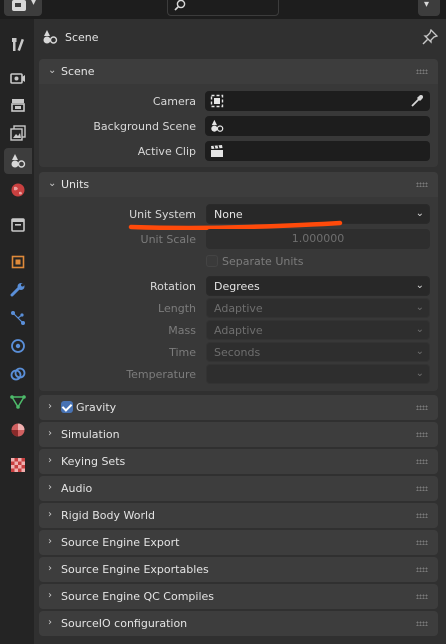 The height and width of the screenshot is (644, 446). I want to click on panel-header-scene: ⌄ Scene, so click(238, 71).